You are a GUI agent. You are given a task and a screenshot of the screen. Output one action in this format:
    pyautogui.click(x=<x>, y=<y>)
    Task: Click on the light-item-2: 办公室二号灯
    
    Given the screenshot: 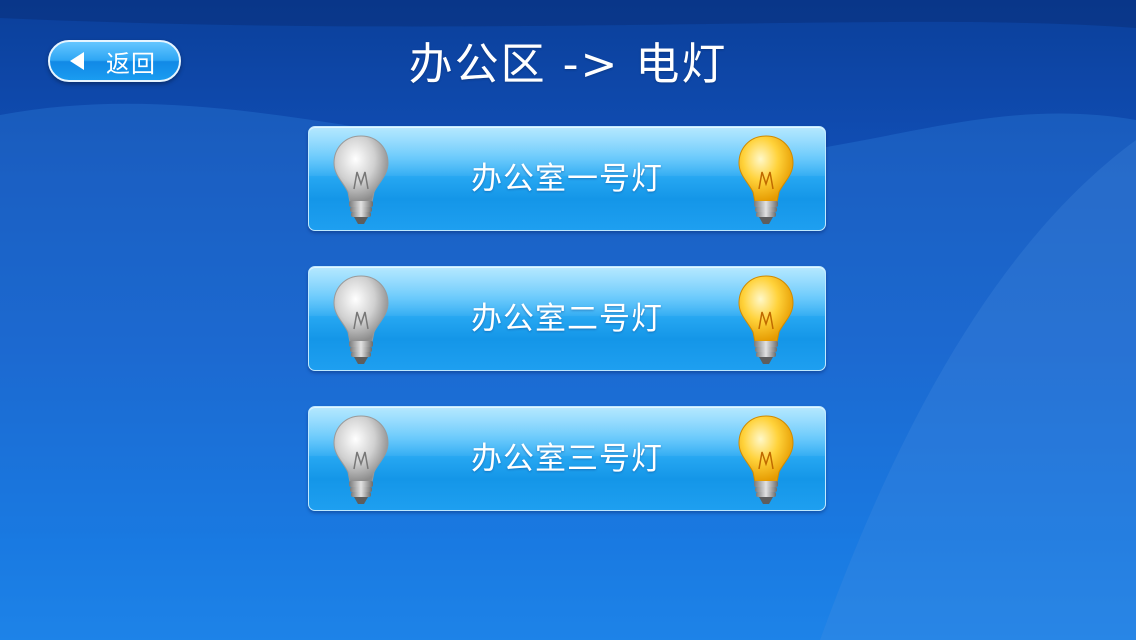 What is the action you would take?
    pyautogui.click(x=567, y=318)
    